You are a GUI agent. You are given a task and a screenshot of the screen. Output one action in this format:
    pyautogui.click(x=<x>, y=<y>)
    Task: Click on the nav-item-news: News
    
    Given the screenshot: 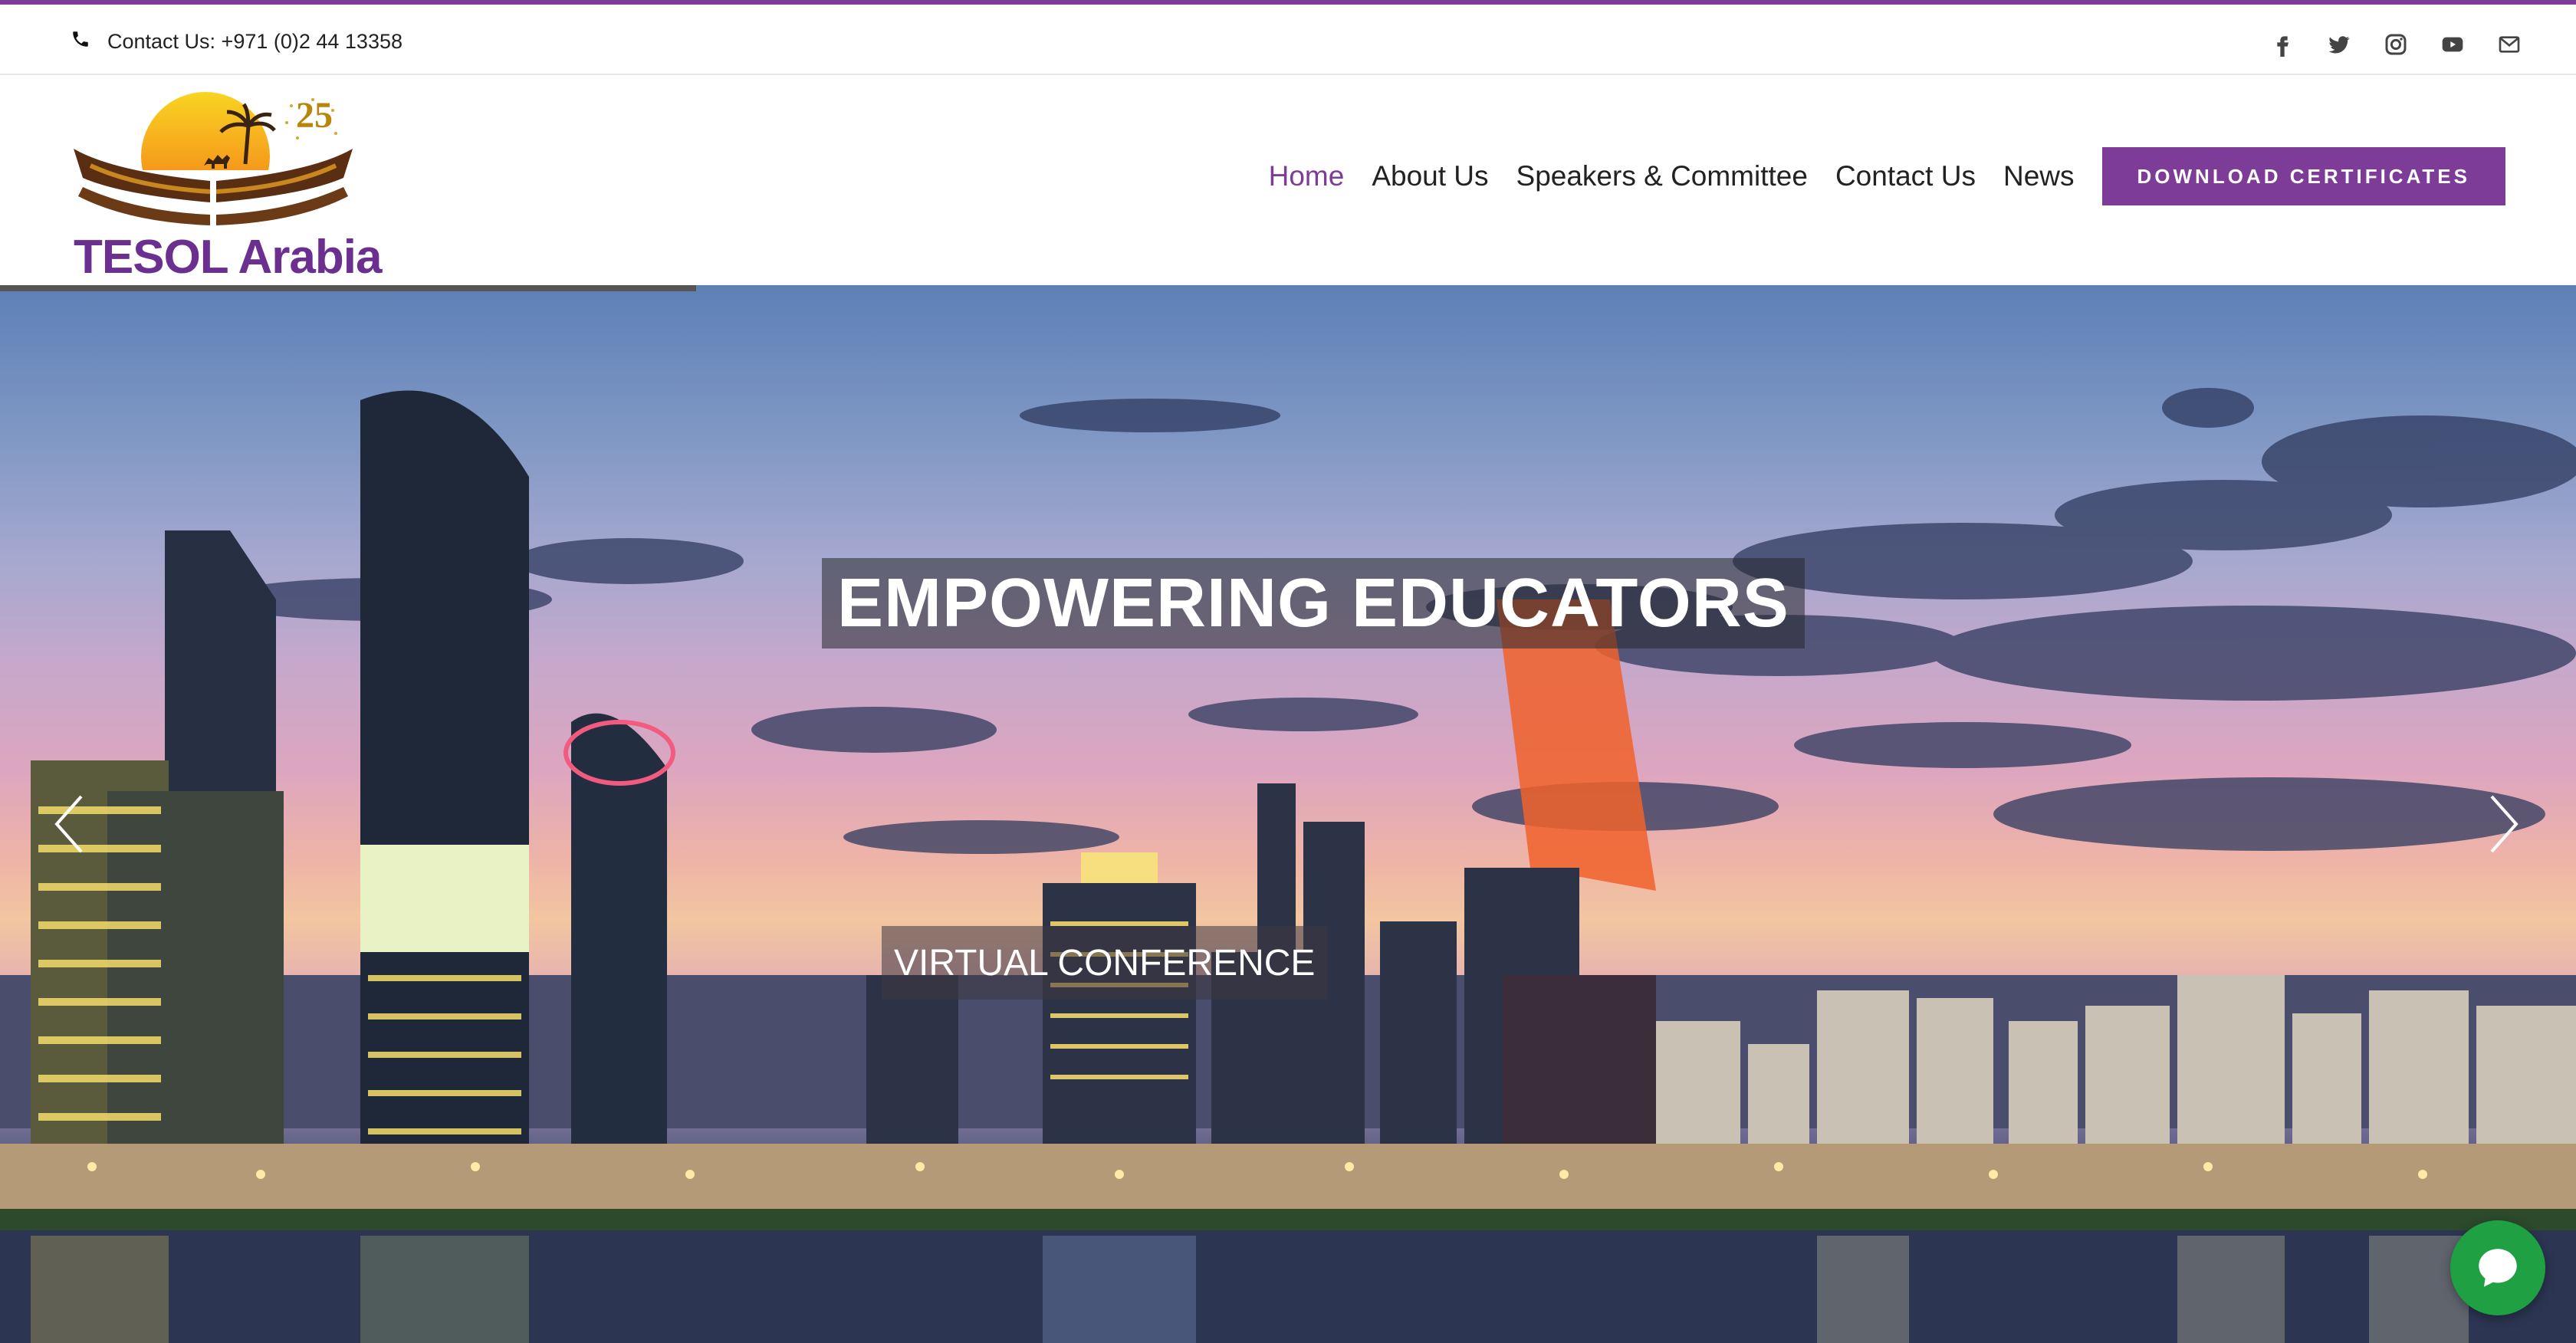 What is the action you would take?
    pyautogui.click(x=2039, y=176)
    